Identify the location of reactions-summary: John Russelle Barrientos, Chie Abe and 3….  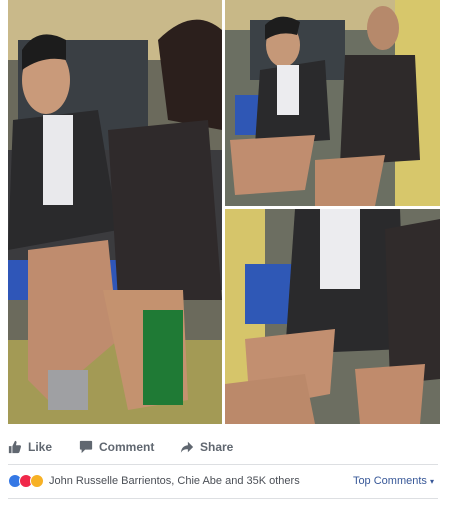
(223, 481).